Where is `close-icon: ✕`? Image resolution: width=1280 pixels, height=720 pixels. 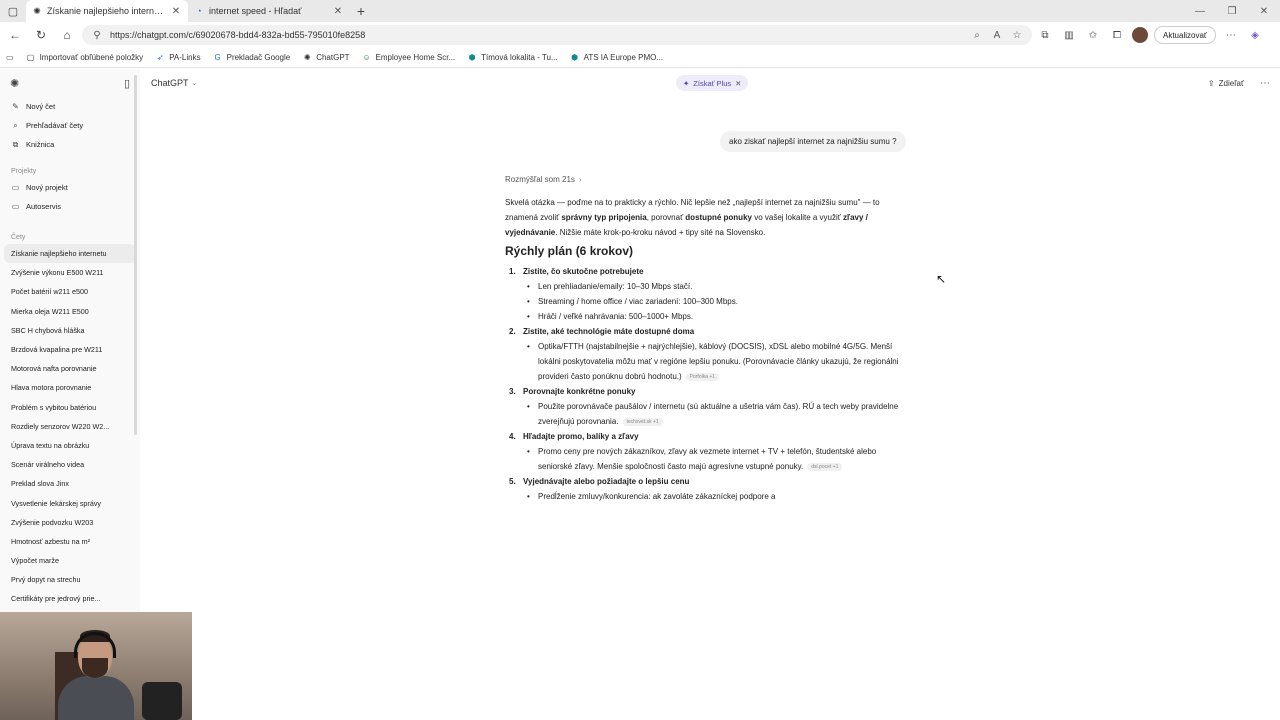
close-icon: ✕ is located at coordinates (738, 83).